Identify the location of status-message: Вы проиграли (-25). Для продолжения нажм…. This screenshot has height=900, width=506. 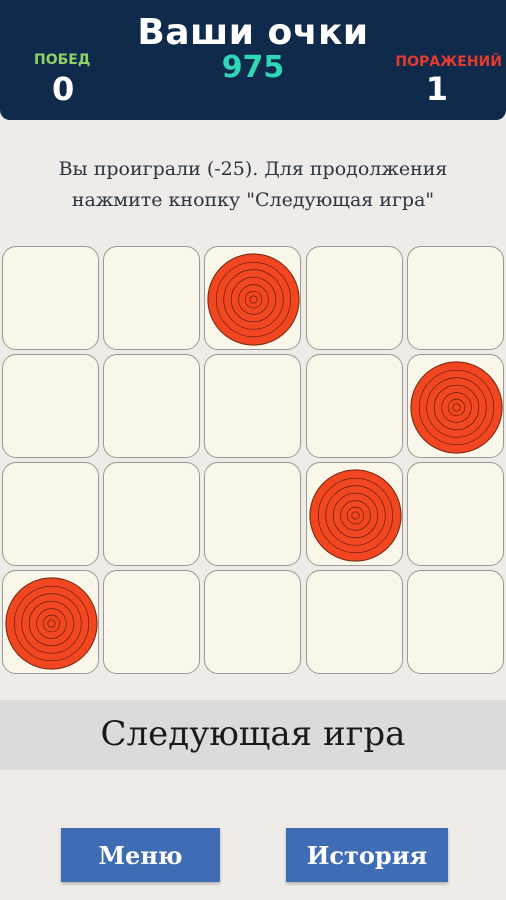
(253, 185).